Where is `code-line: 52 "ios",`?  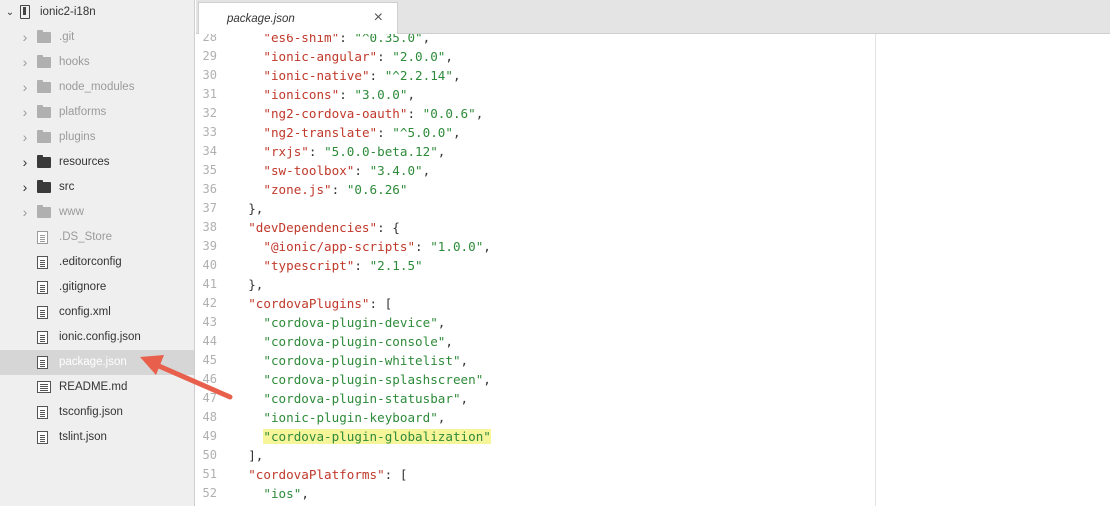
code-line: 52 "ios", is located at coordinates (653, 493).